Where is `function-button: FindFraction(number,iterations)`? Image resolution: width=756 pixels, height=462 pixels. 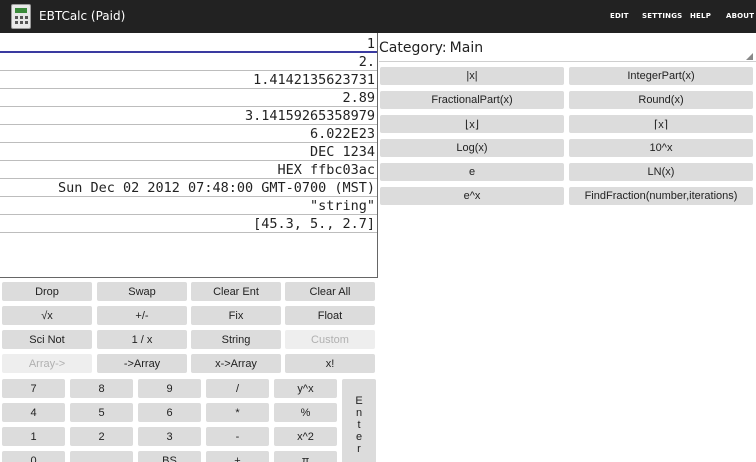
function-button: FindFraction(number,iterations) is located at coordinates (661, 196).